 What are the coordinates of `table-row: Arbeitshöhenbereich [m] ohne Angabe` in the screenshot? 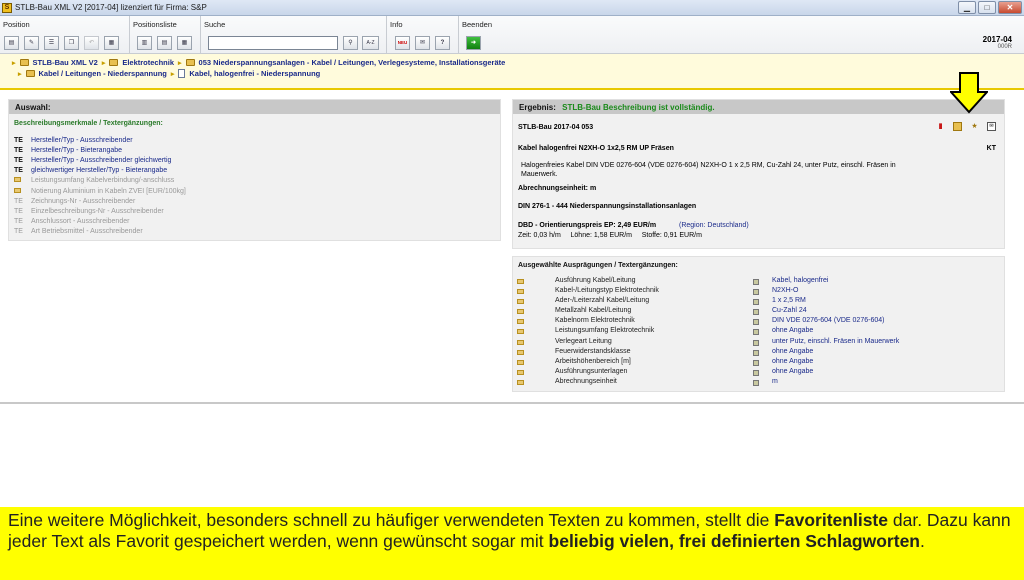 It's located at (757, 363).